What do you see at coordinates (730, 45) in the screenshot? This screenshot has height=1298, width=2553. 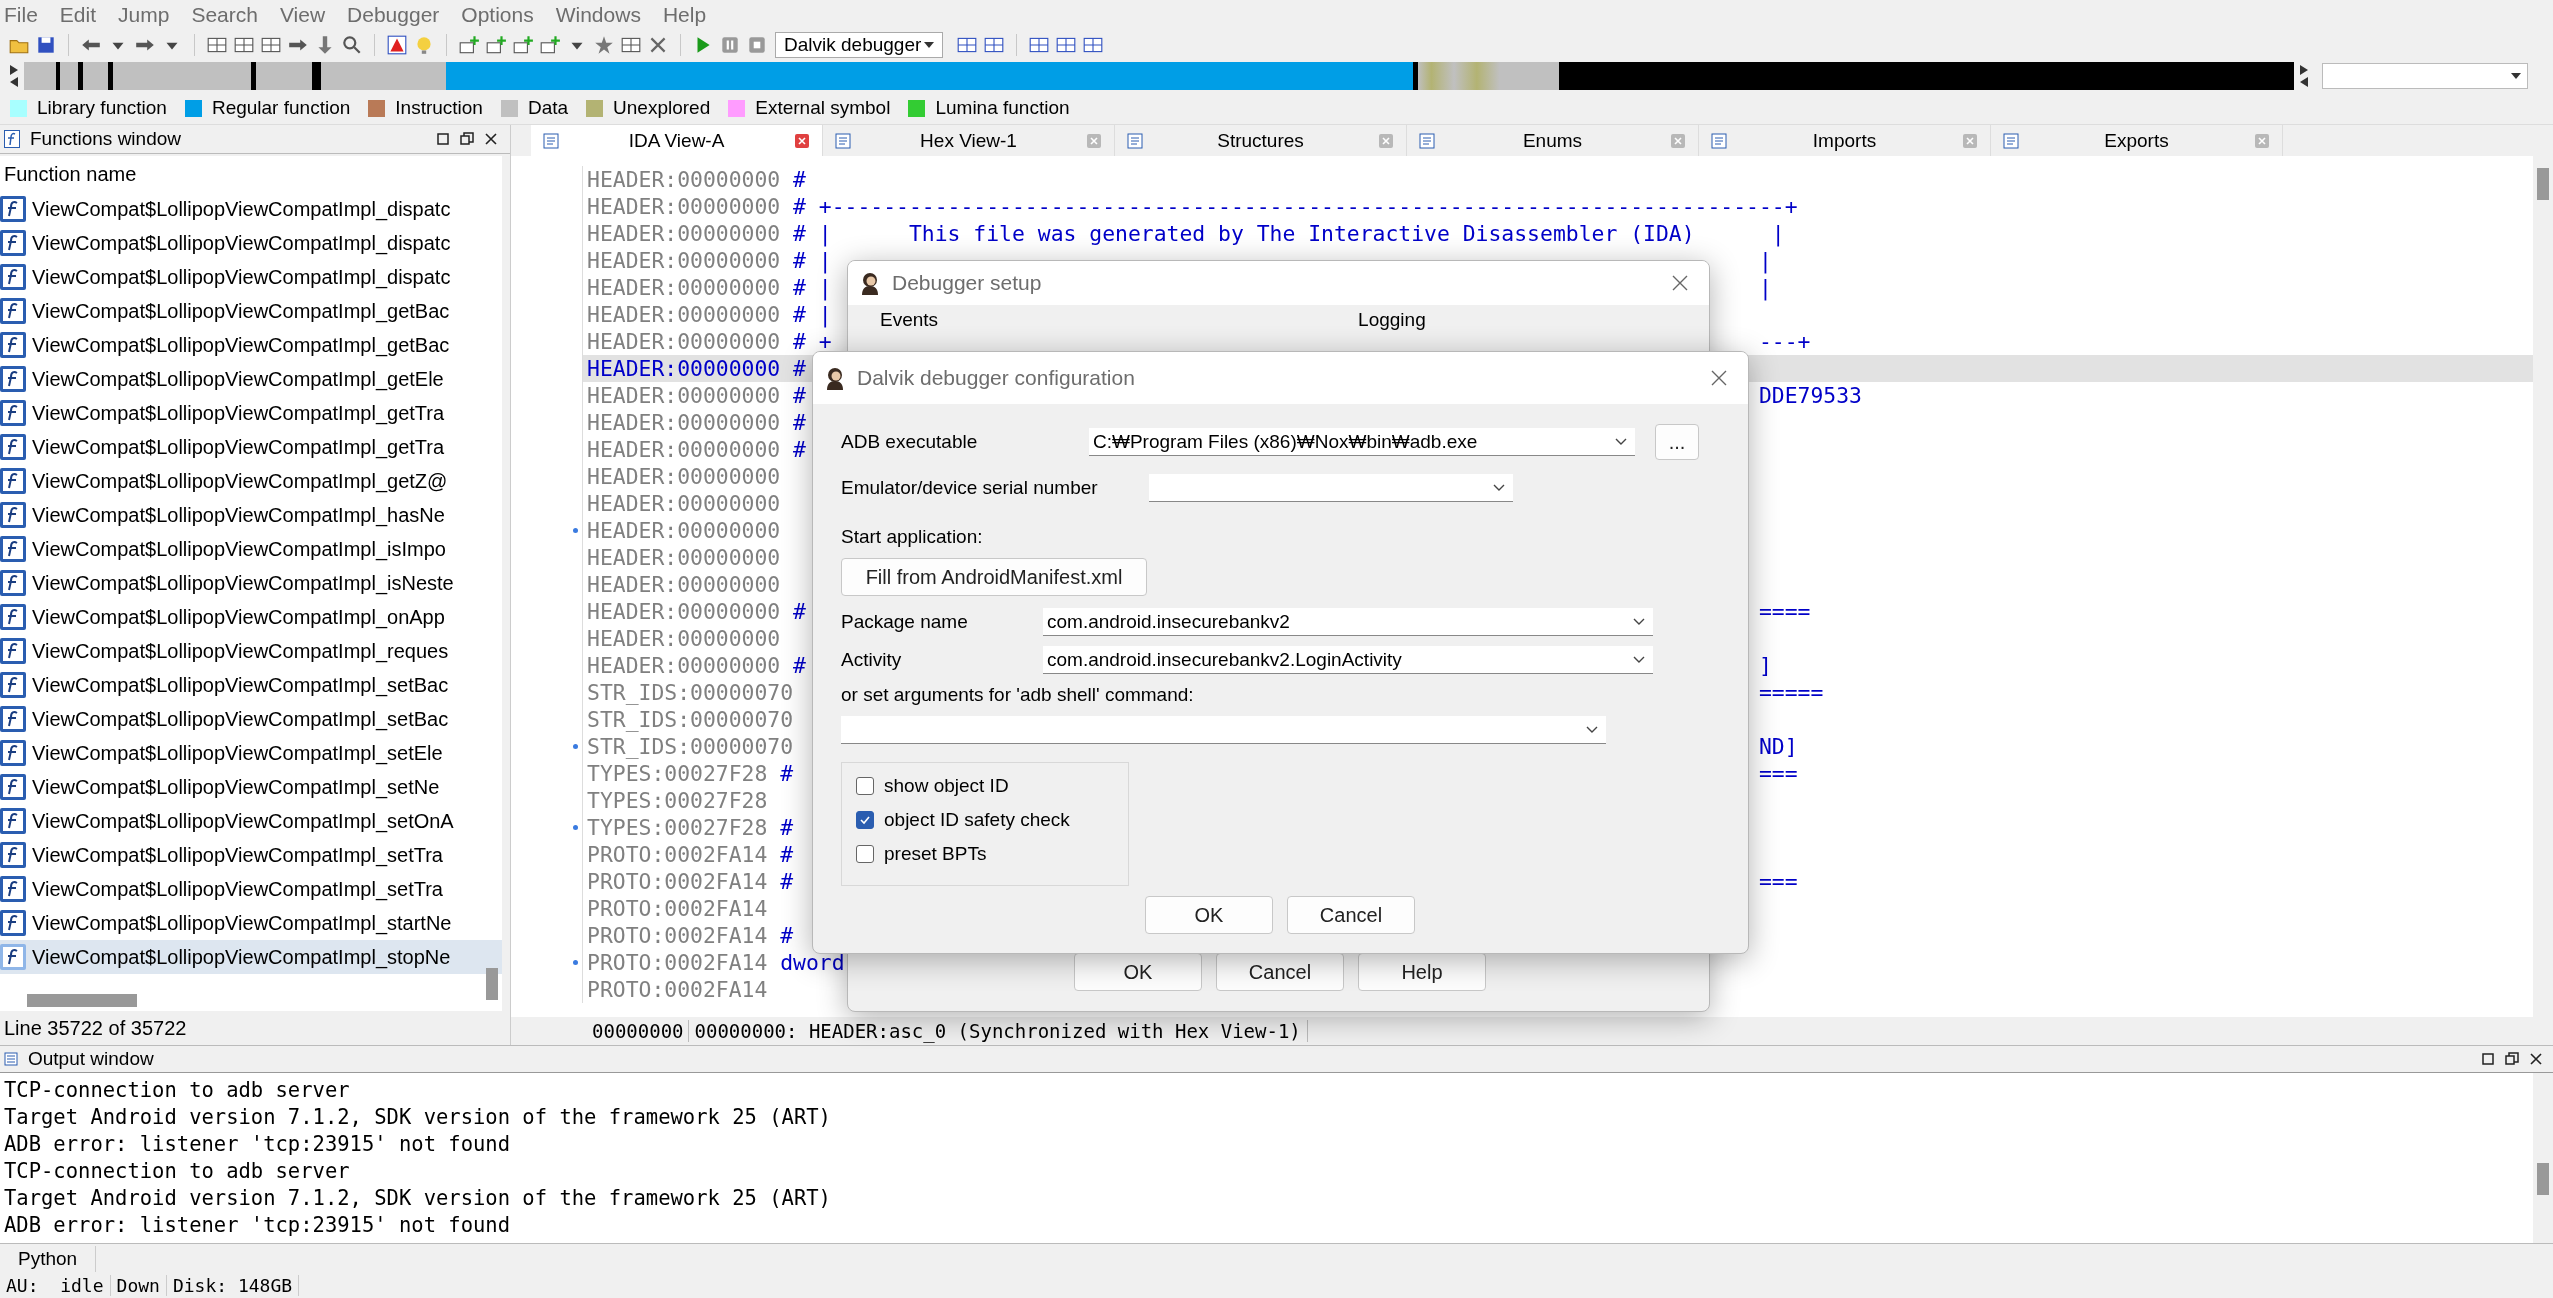 I see `pause-icon` at bounding box center [730, 45].